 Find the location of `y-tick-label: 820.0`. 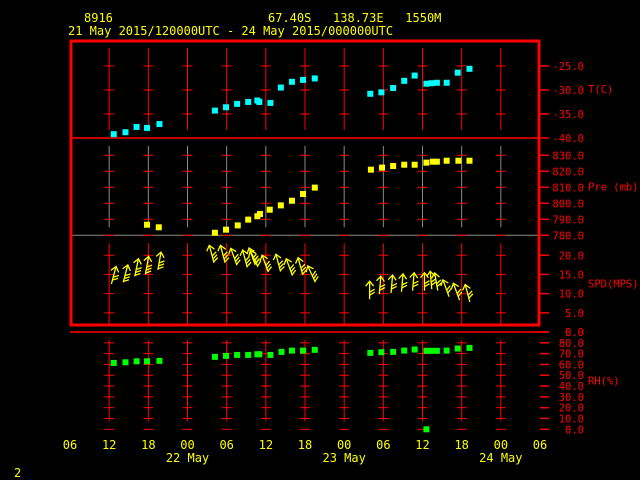

y-tick-label: 820.0 is located at coordinates (568, 172).